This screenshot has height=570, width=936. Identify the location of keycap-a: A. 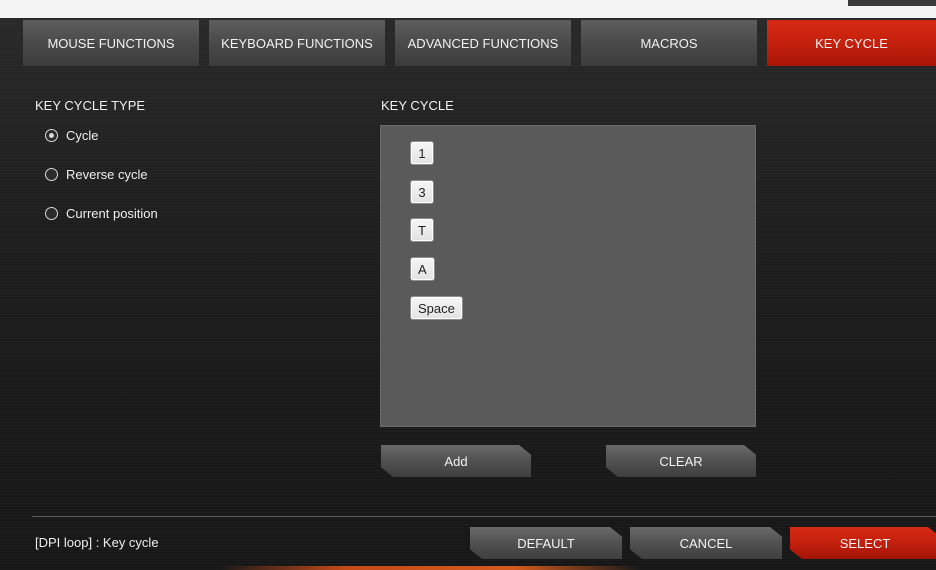
(422, 269).